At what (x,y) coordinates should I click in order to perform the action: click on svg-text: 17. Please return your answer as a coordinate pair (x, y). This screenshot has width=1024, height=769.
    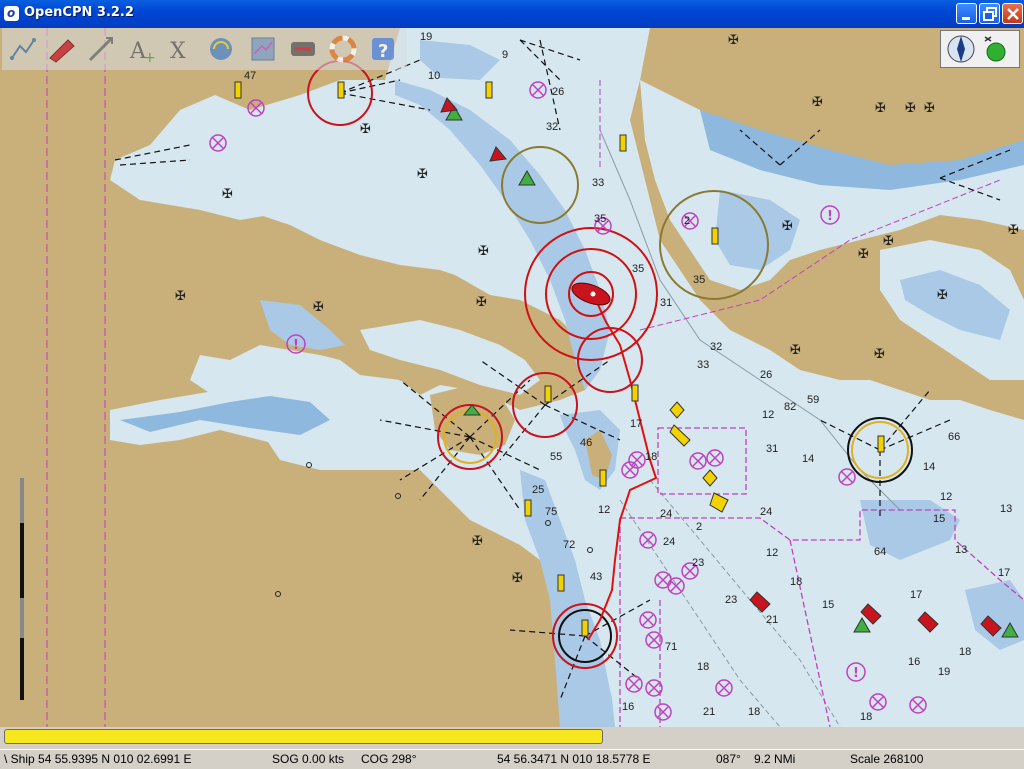
    Looking at the image, I should click on (1004, 573).